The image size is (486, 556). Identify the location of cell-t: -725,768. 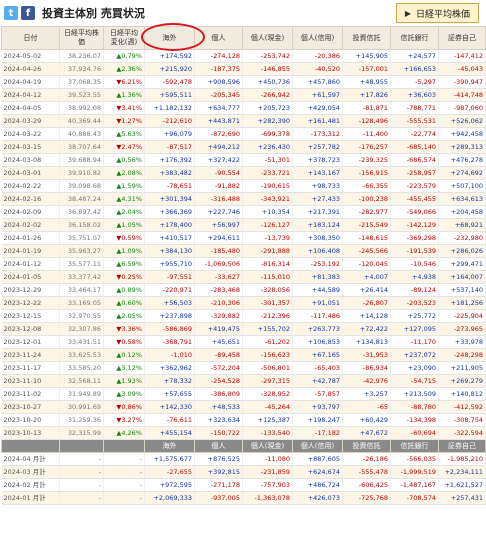
(366, 498).